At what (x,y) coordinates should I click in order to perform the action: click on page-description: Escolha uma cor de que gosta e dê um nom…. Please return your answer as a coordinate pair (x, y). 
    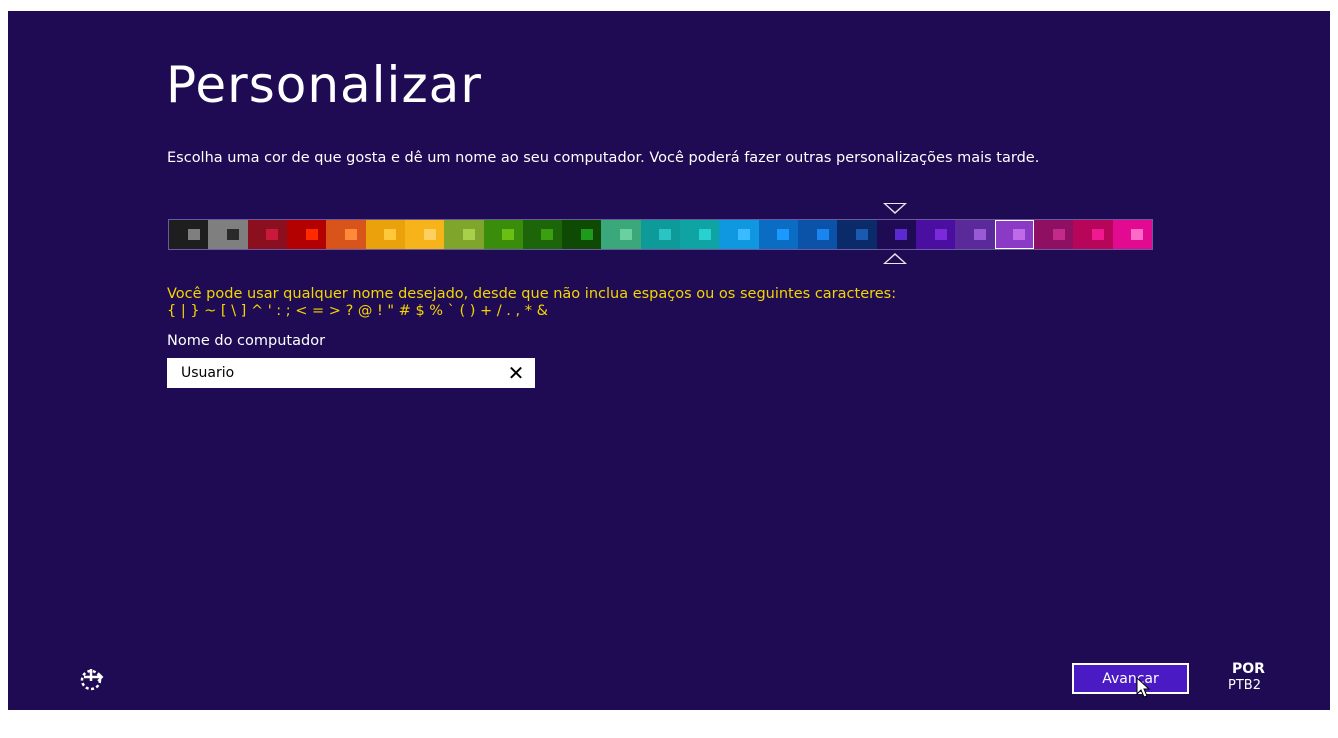
    Looking at the image, I should click on (603, 158).